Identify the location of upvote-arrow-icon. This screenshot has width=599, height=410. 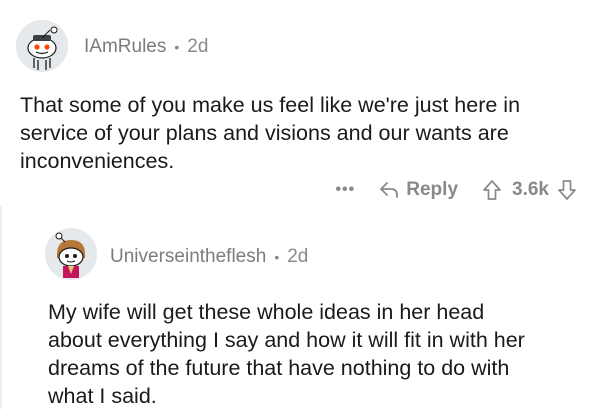
(492, 190).